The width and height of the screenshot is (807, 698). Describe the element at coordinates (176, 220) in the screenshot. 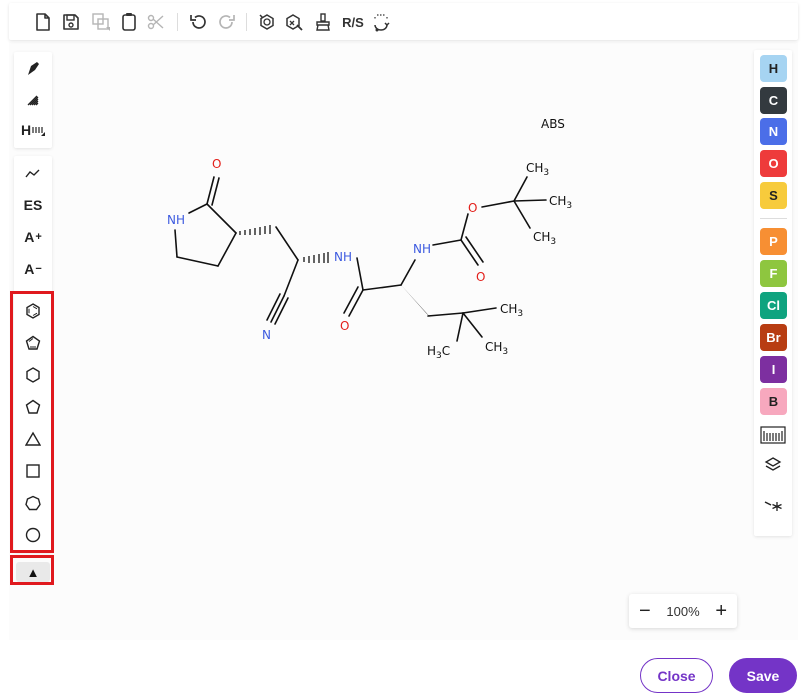

I see `nh-ring-label: NH` at that location.